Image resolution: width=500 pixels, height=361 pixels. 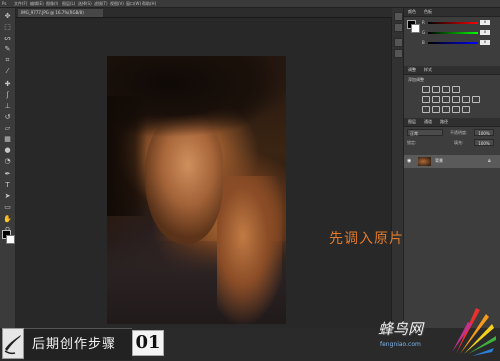 I want to click on menu-view: 视图(V), so click(x=117, y=3).